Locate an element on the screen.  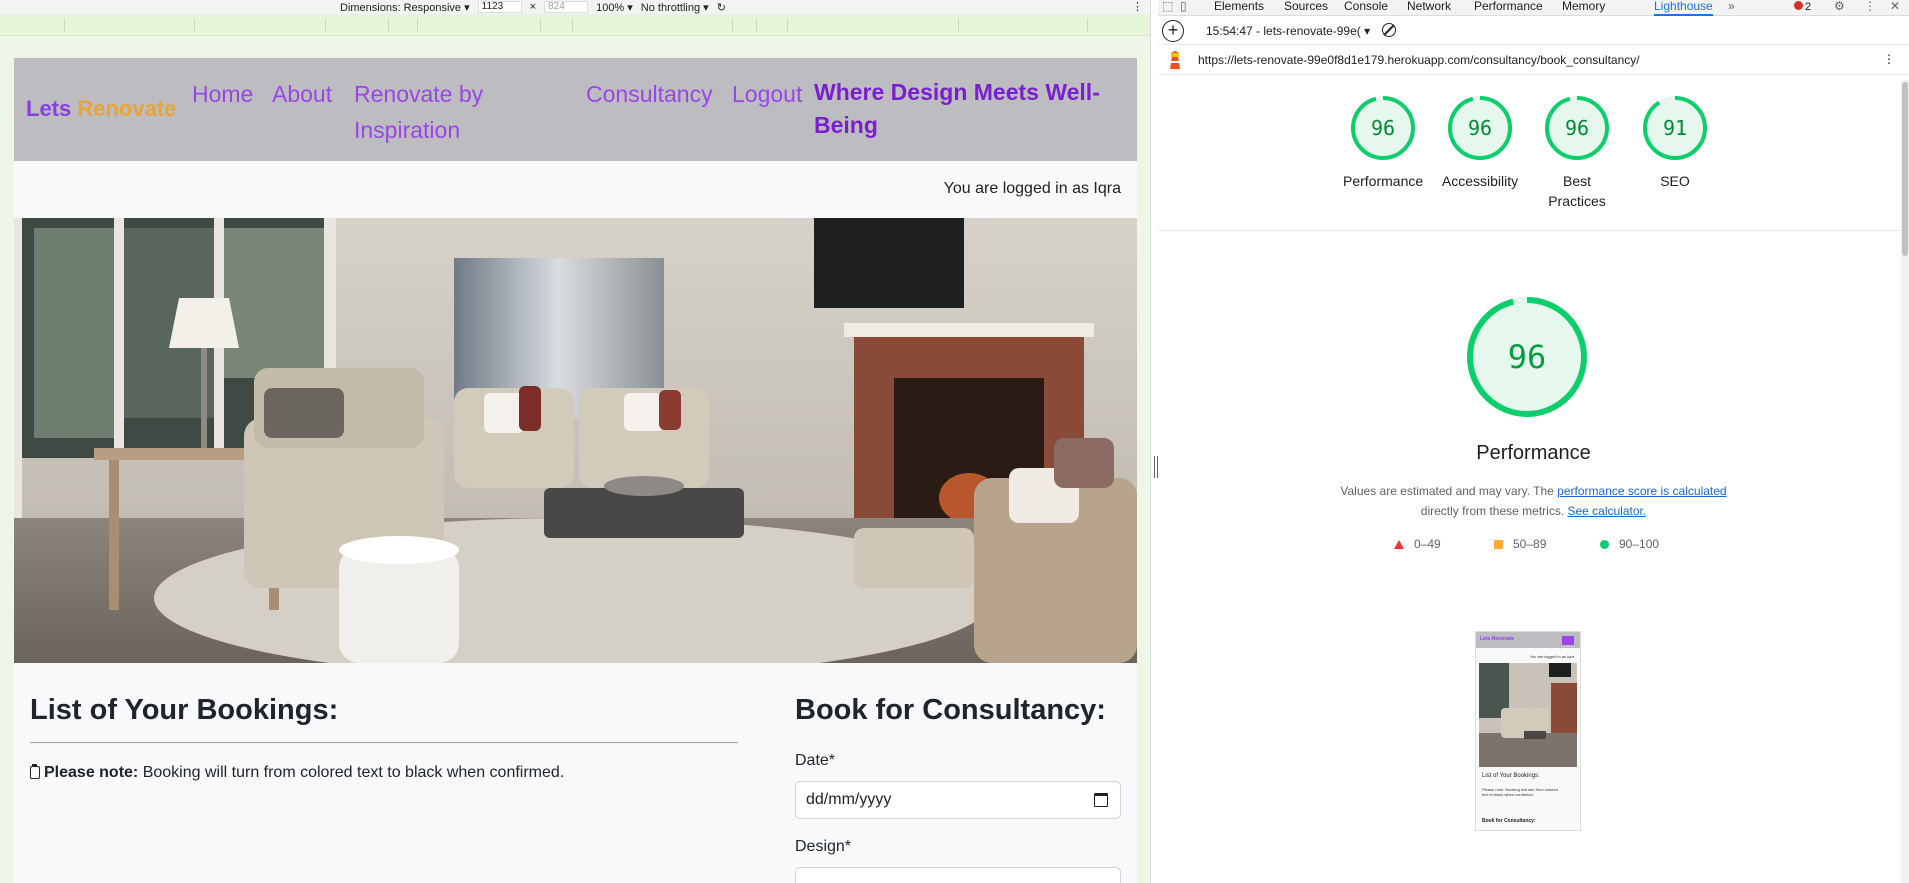
scrollbar-thumb is located at coordinates (1905, 169).